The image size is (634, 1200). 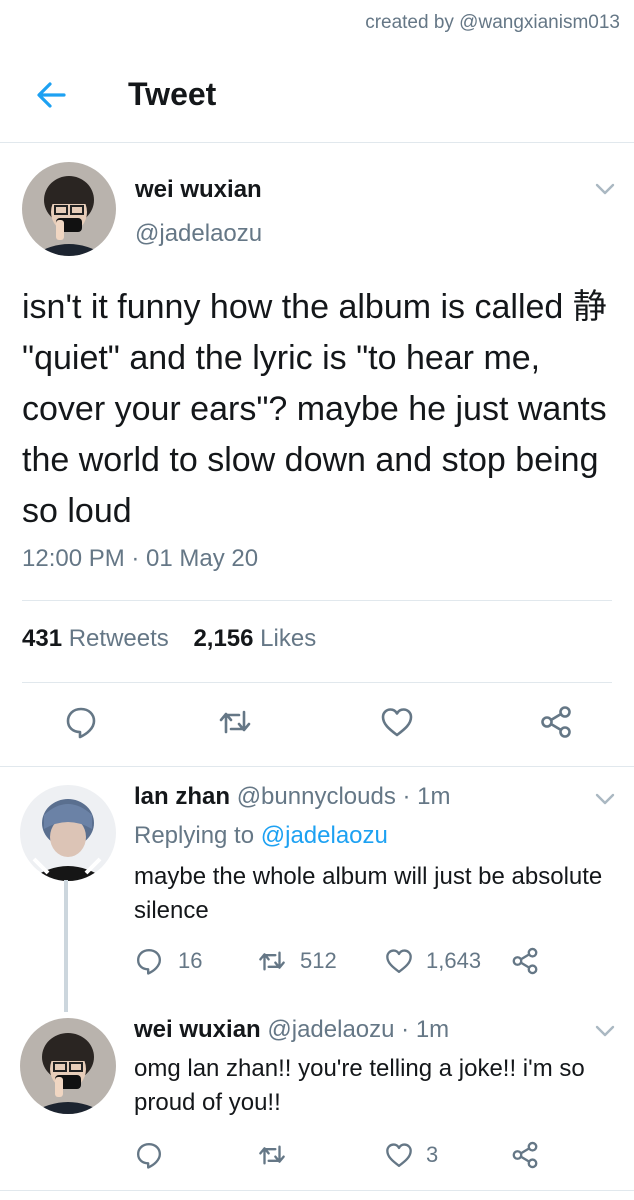 What do you see at coordinates (296, 961) in the screenshot?
I see `retweet-button: 512` at bounding box center [296, 961].